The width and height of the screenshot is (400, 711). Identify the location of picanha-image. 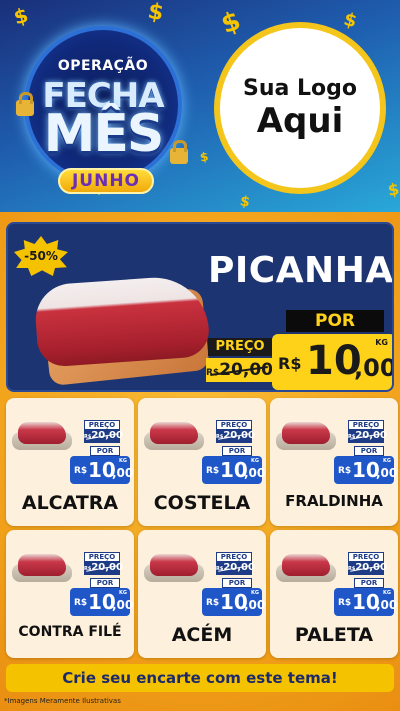
(114, 326).